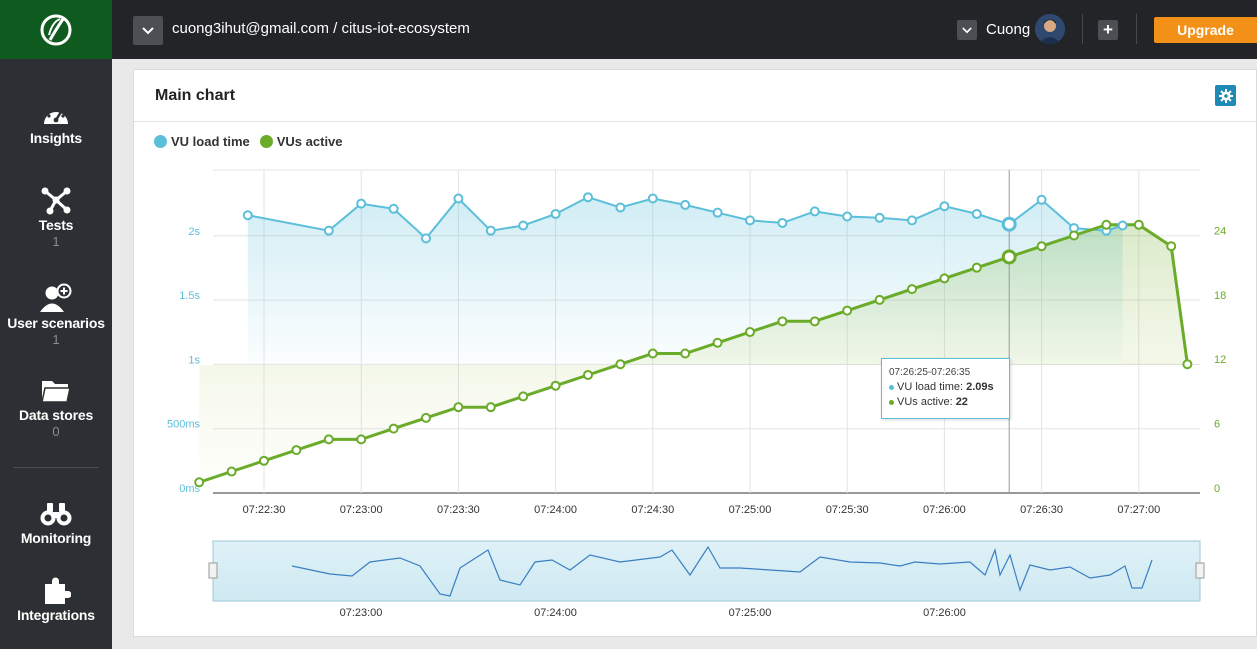 Image resolution: width=1257 pixels, height=649 pixels. What do you see at coordinates (1220, 231) in the screenshot?
I see `y-right-tick-label: 24` at bounding box center [1220, 231].